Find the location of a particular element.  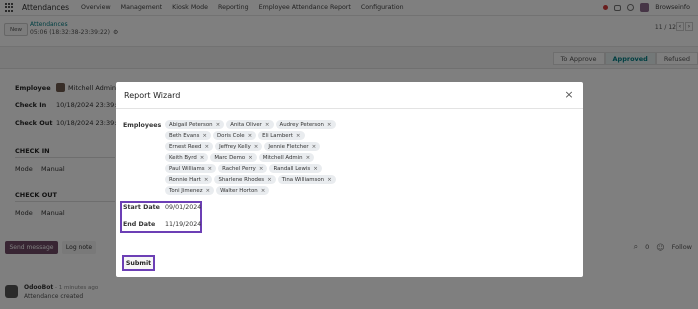

employee-tag: Marc Demo × is located at coordinates (233, 157).